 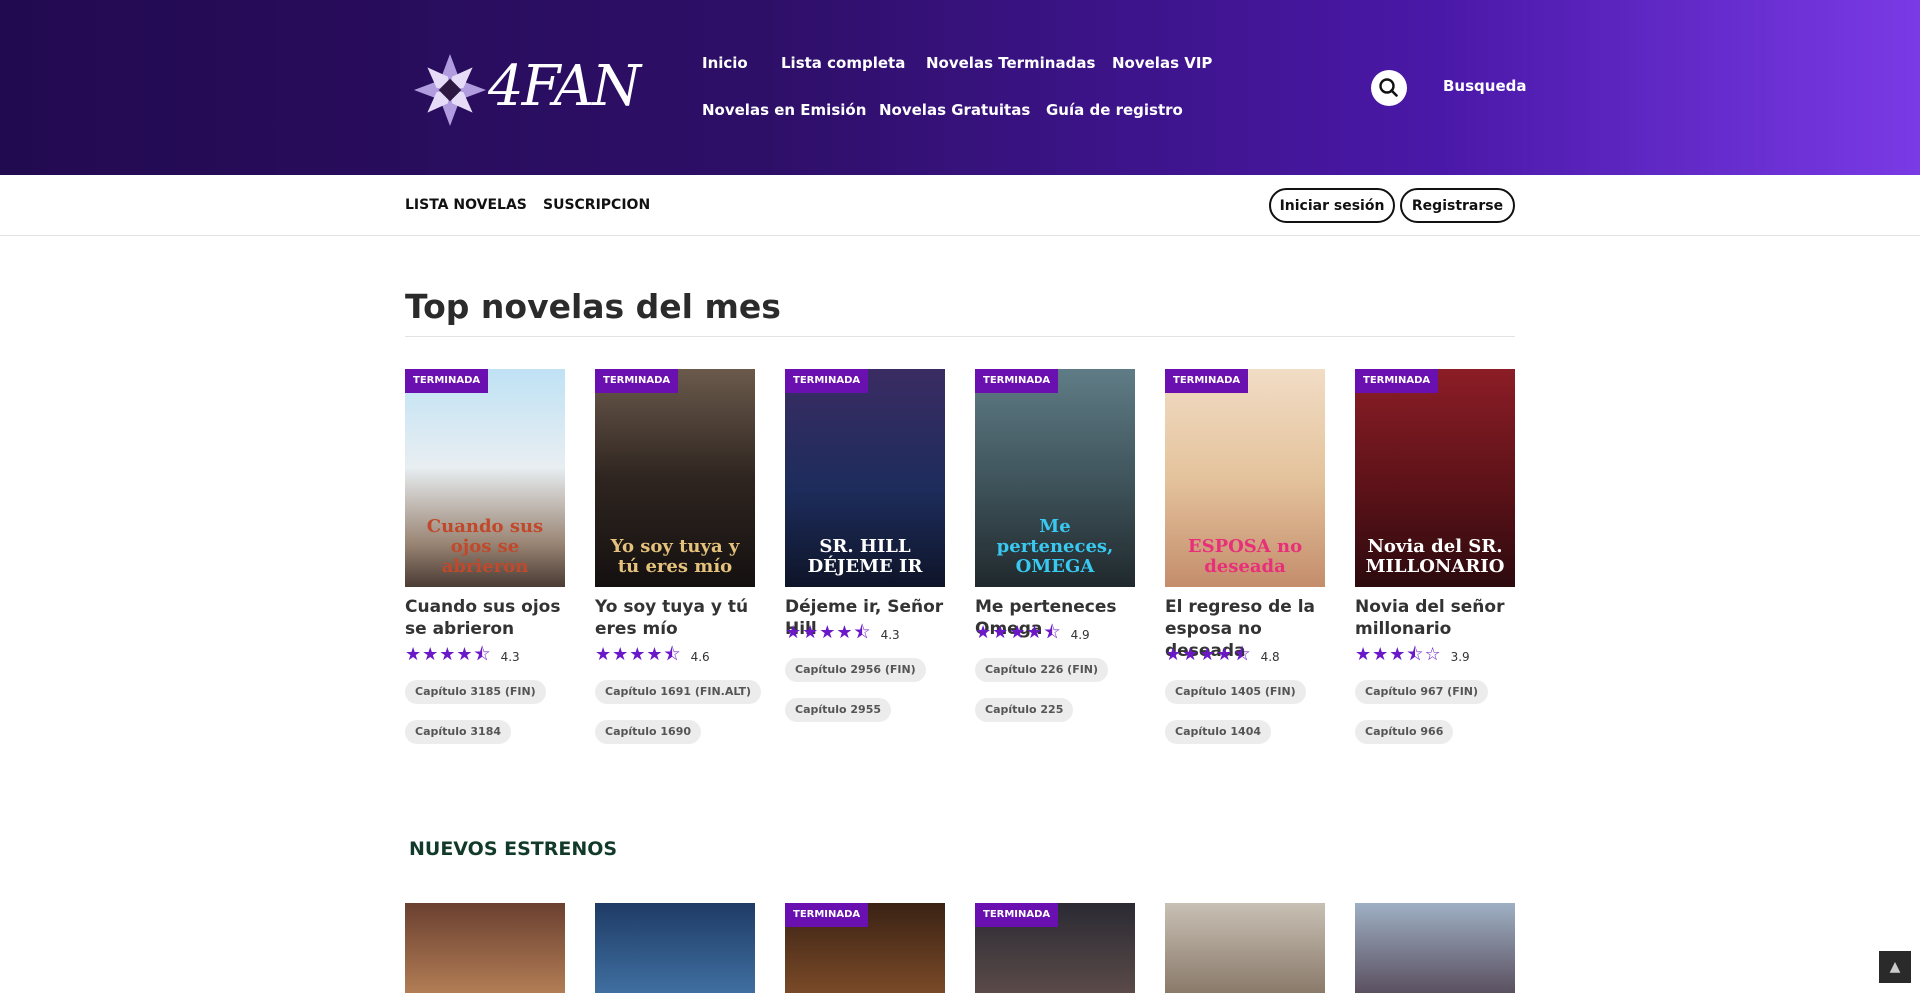 I want to click on nav-novelas-vip: Novelas VIP, so click(x=1162, y=63).